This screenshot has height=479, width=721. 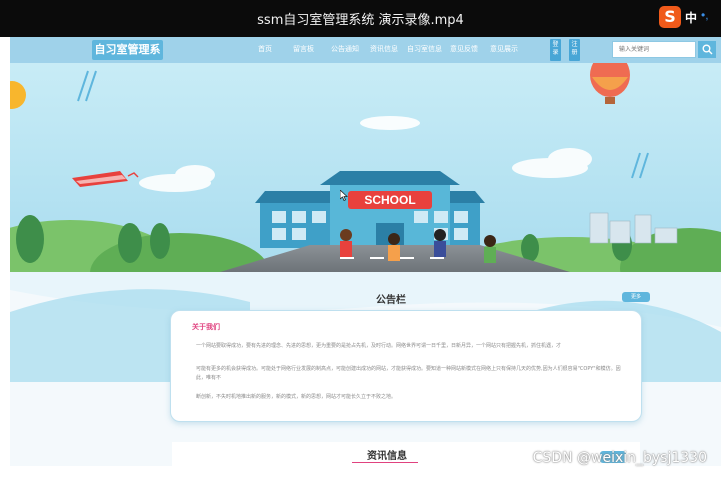 What do you see at coordinates (345, 49) in the screenshot?
I see `nav-item-notices: 公告通知` at bounding box center [345, 49].